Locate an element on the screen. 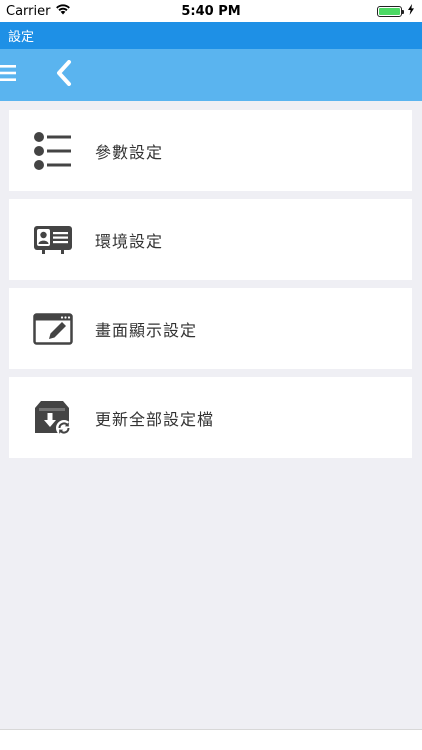 Image resolution: width=422 pixels, height=750 pixels. page-title: 設定 is located at coordinates (21, 37).